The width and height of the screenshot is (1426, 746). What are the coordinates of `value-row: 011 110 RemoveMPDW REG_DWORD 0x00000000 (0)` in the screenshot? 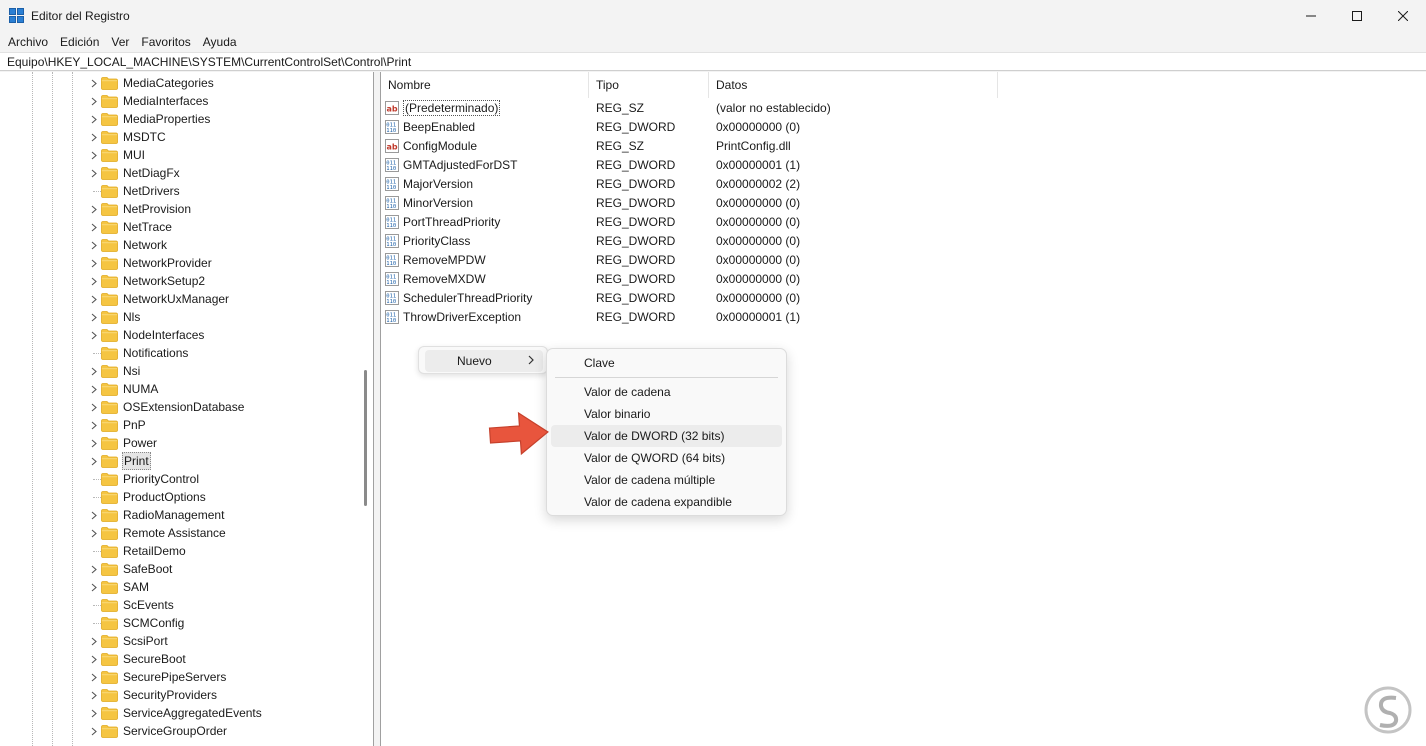 It's located at (695, 259).